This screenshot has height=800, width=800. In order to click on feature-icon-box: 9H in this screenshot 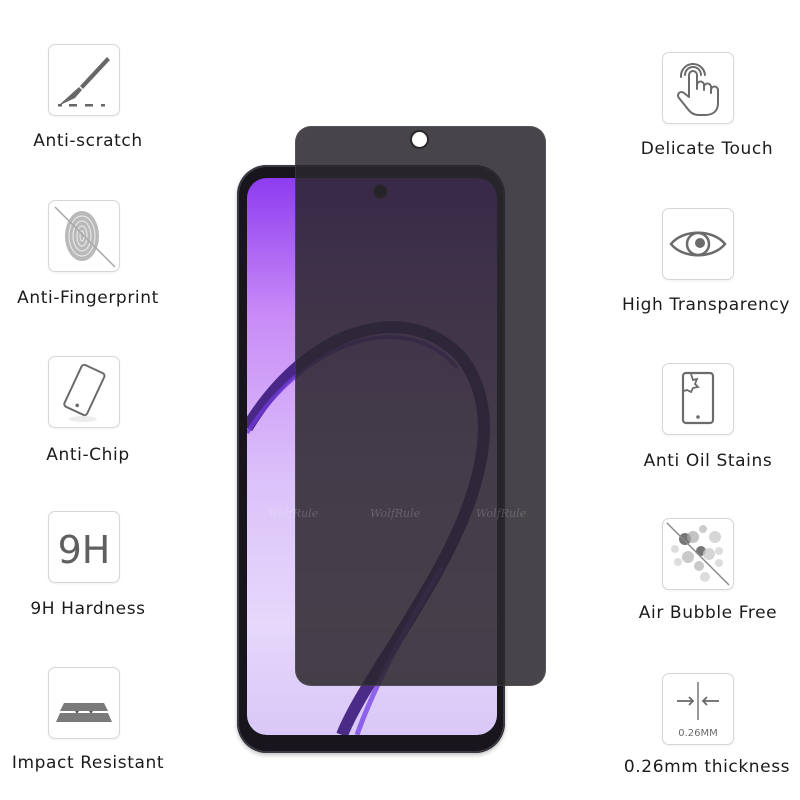, I will do `click(84, 547)`.